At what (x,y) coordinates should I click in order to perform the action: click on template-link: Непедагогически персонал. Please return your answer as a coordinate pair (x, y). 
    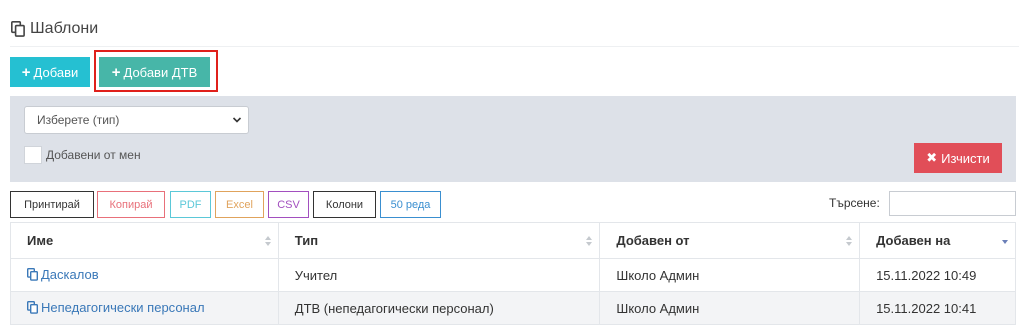
    Looking at the image, I should click on (116, 307).